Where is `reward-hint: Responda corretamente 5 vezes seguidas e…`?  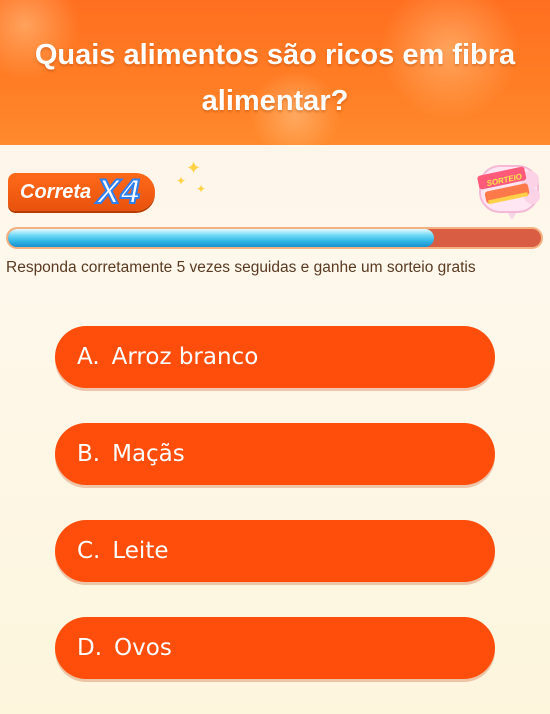
reward-hint: Responda corretamente 5 vezes seguidas e… is located at coordinates (241, 267).